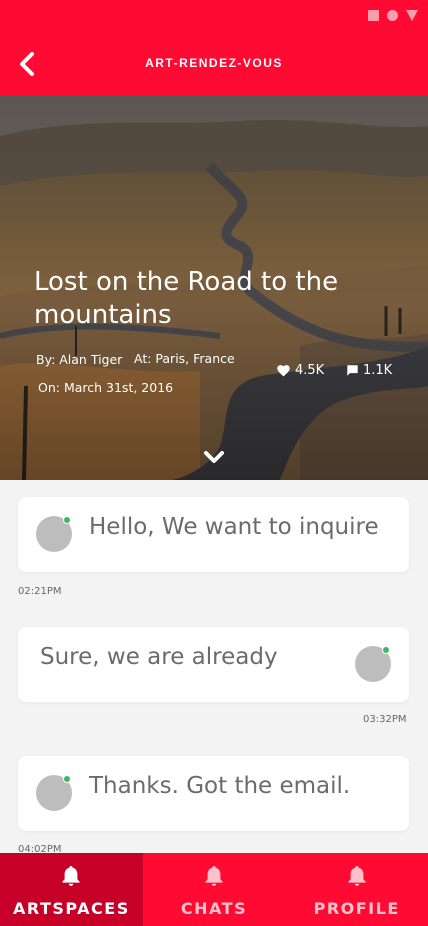 Image resolution: width=428 pixels, height=926 pixels. What do you see at coordinates (356, 889) in the screenshot?
I see `nav-item-profile: PROFILE` at bounding box center [356, 889].